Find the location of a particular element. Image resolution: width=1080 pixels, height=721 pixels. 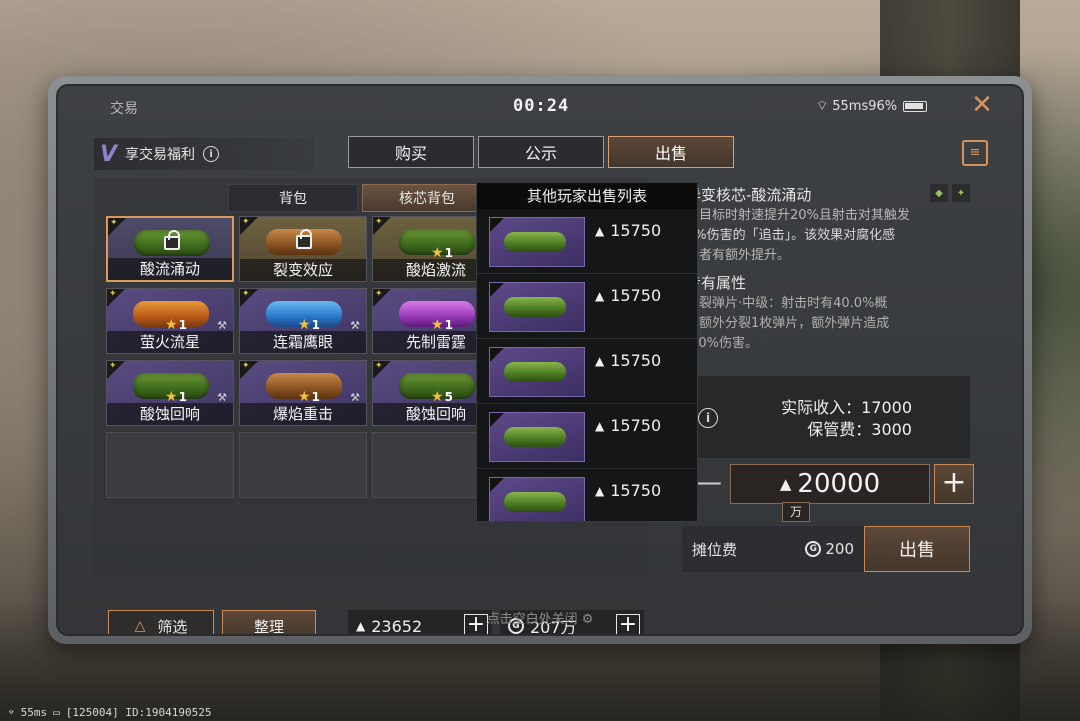

income-box: i 实际收入：17000 保管费：3000 is located at coordinates (826, 417).